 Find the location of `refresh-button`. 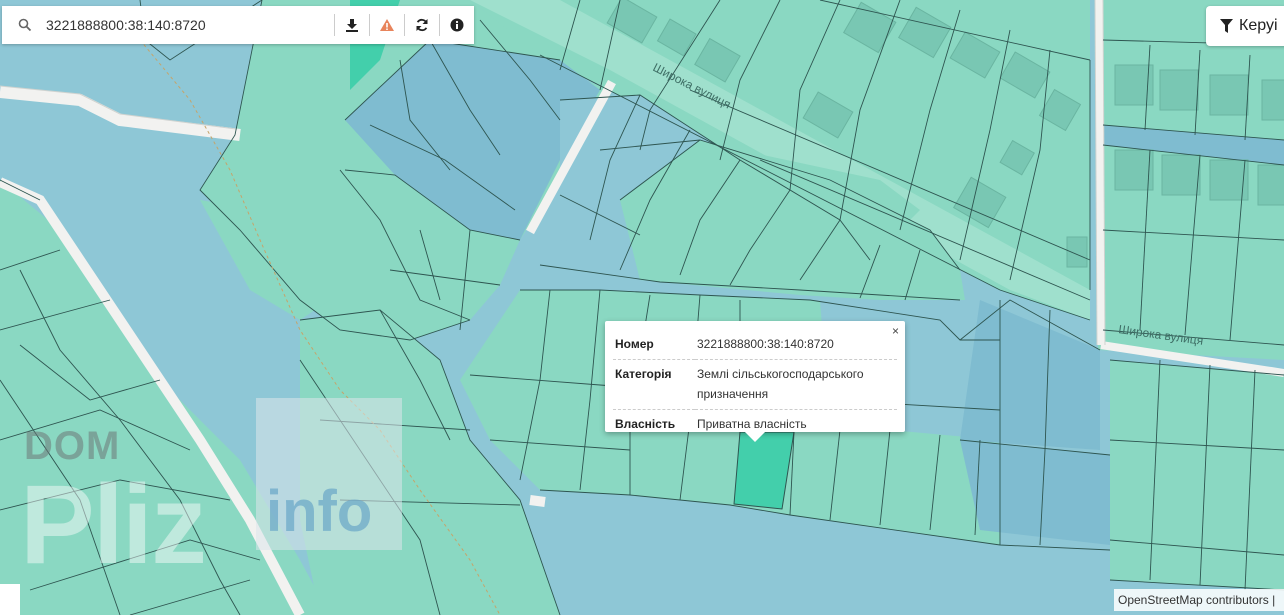

refresh-button is located at coordinates (421, 25).